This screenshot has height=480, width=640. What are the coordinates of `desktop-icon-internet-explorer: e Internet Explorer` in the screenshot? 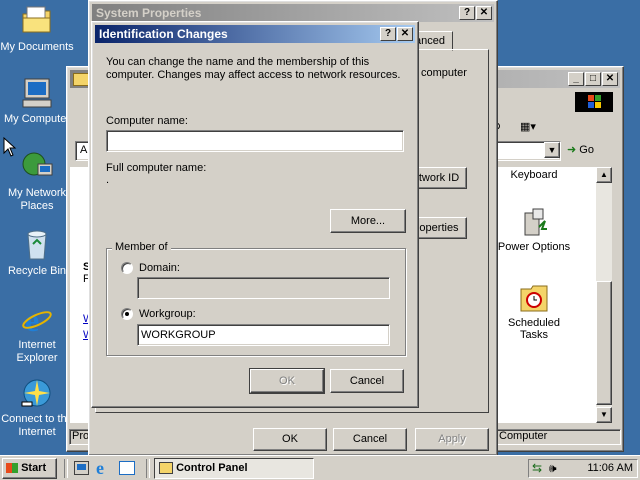 It's located at (37, 333).